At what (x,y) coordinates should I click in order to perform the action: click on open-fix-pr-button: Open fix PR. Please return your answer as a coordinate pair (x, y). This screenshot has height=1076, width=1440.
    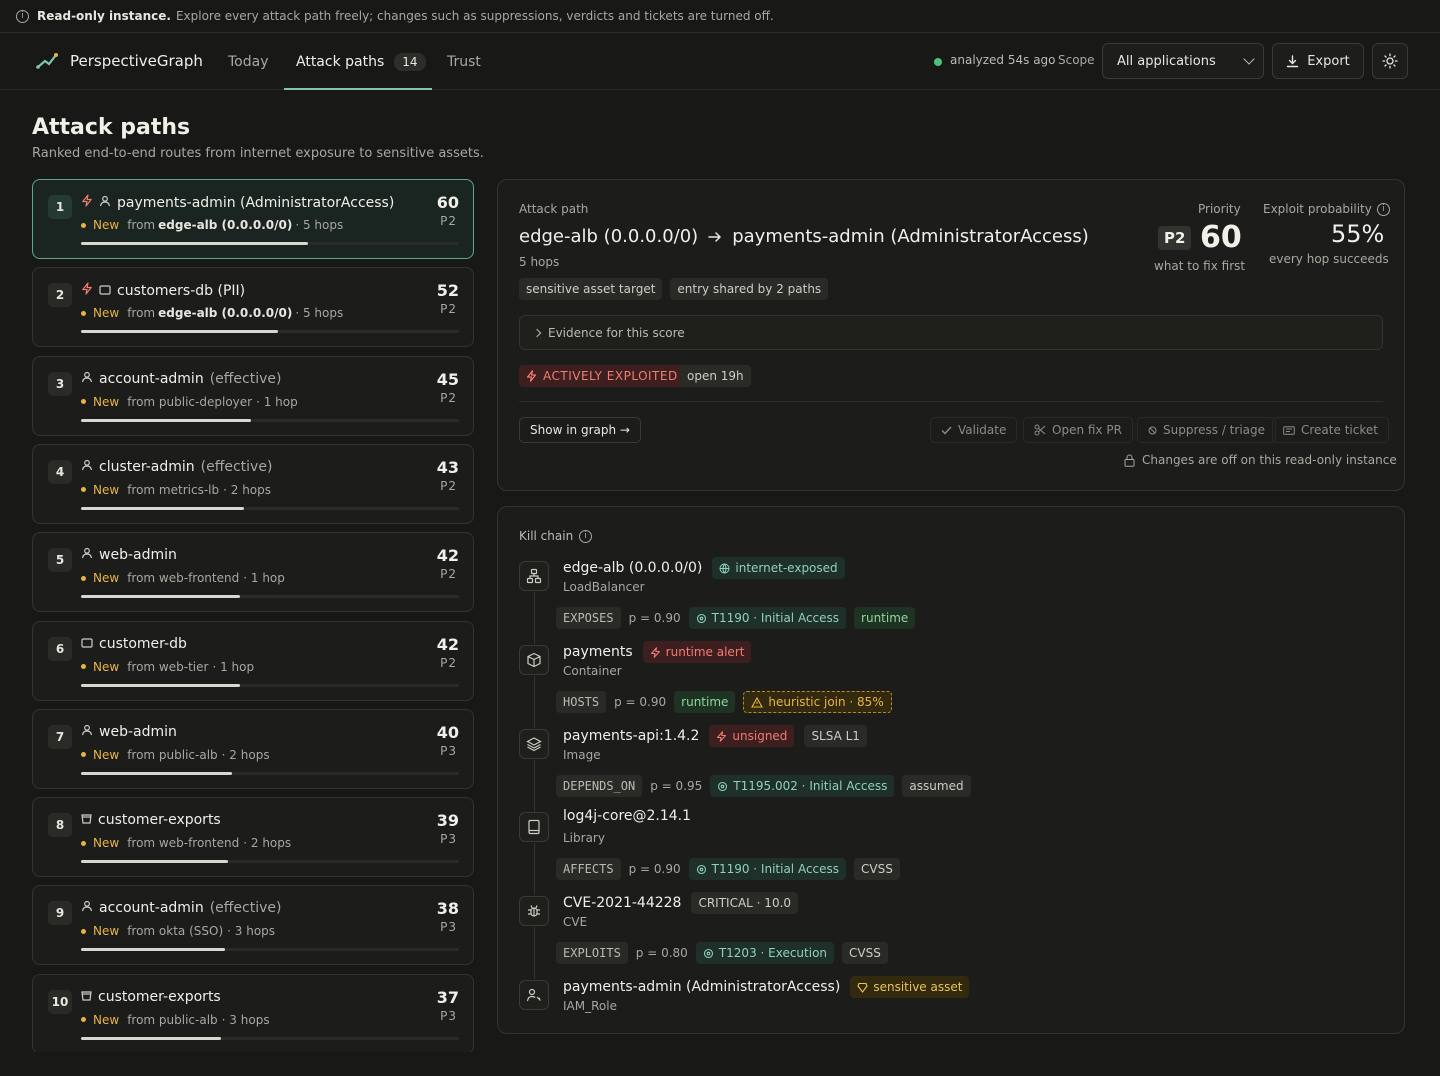
    Looking at the image, I should click on (1078, 430).